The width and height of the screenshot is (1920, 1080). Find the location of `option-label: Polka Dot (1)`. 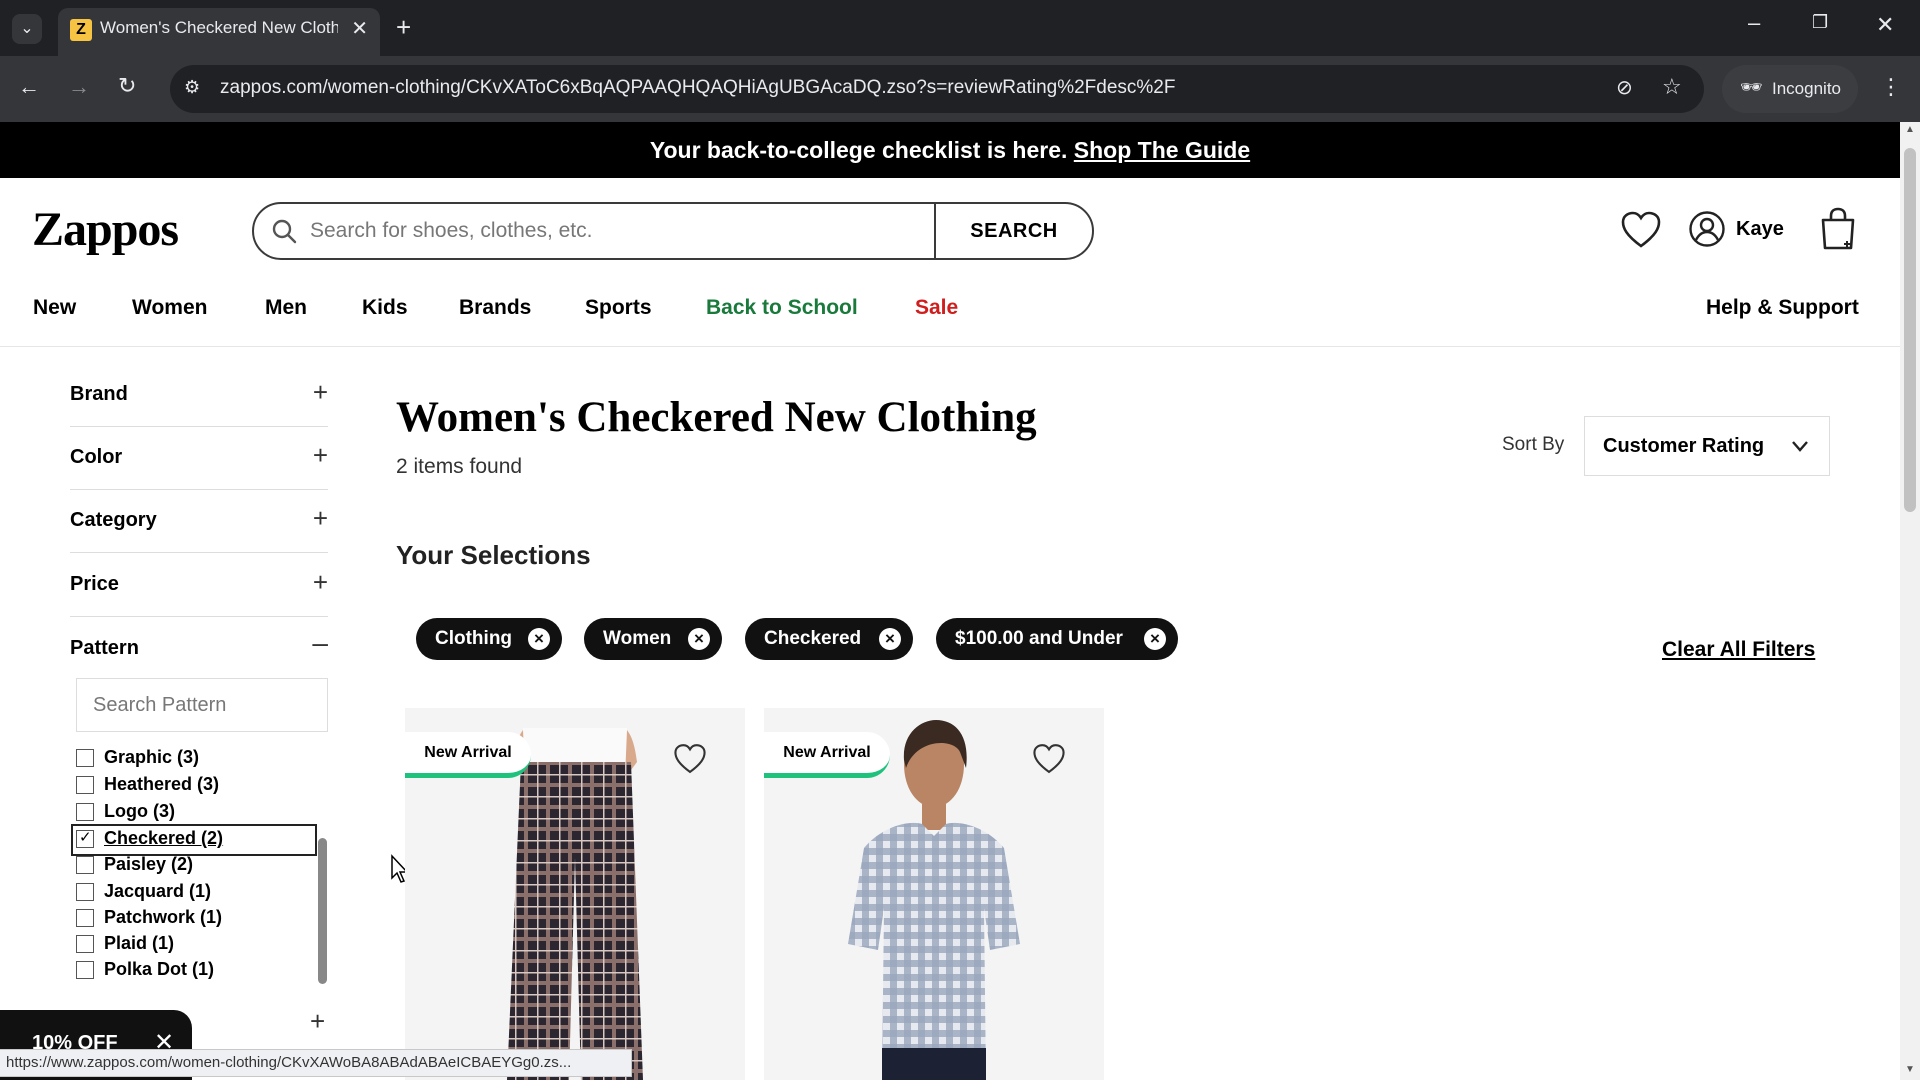

option-label: Polka Dot (1) is located at coordinates (159, 969).